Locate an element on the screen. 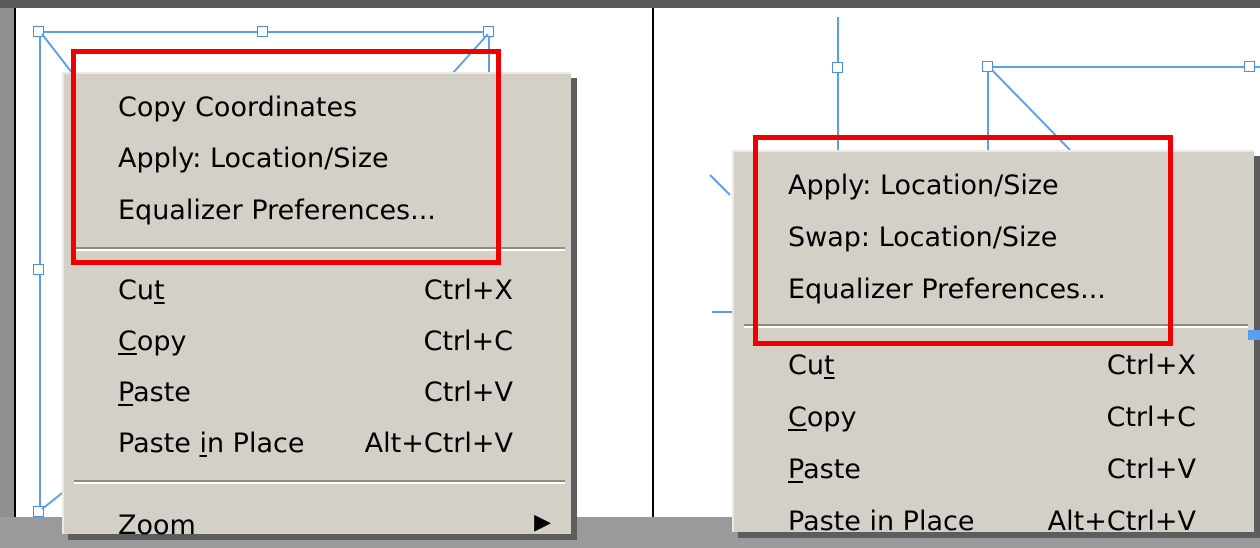 The image size is (1260, 548). menu-item-cut: Cut Ctrl+X is located at coordinates (317, 288).